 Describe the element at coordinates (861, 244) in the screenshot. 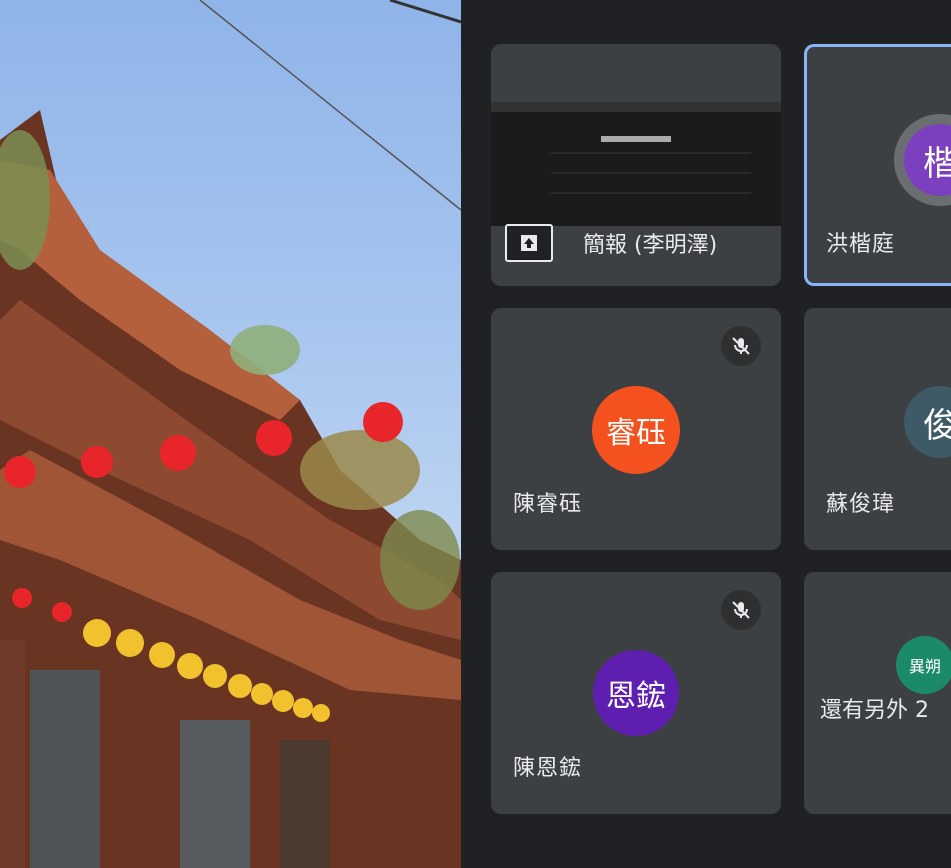

I see `participant-name: 洪楷庭` at that location.